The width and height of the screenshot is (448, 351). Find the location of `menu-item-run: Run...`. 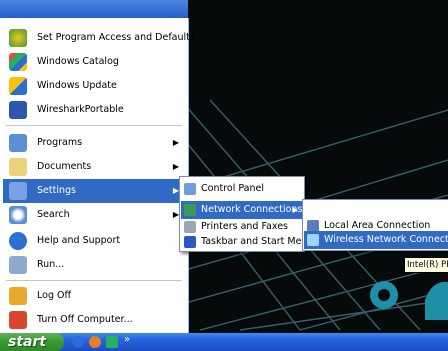

menu-item-run: Run... is located at coordinates (94, 265).